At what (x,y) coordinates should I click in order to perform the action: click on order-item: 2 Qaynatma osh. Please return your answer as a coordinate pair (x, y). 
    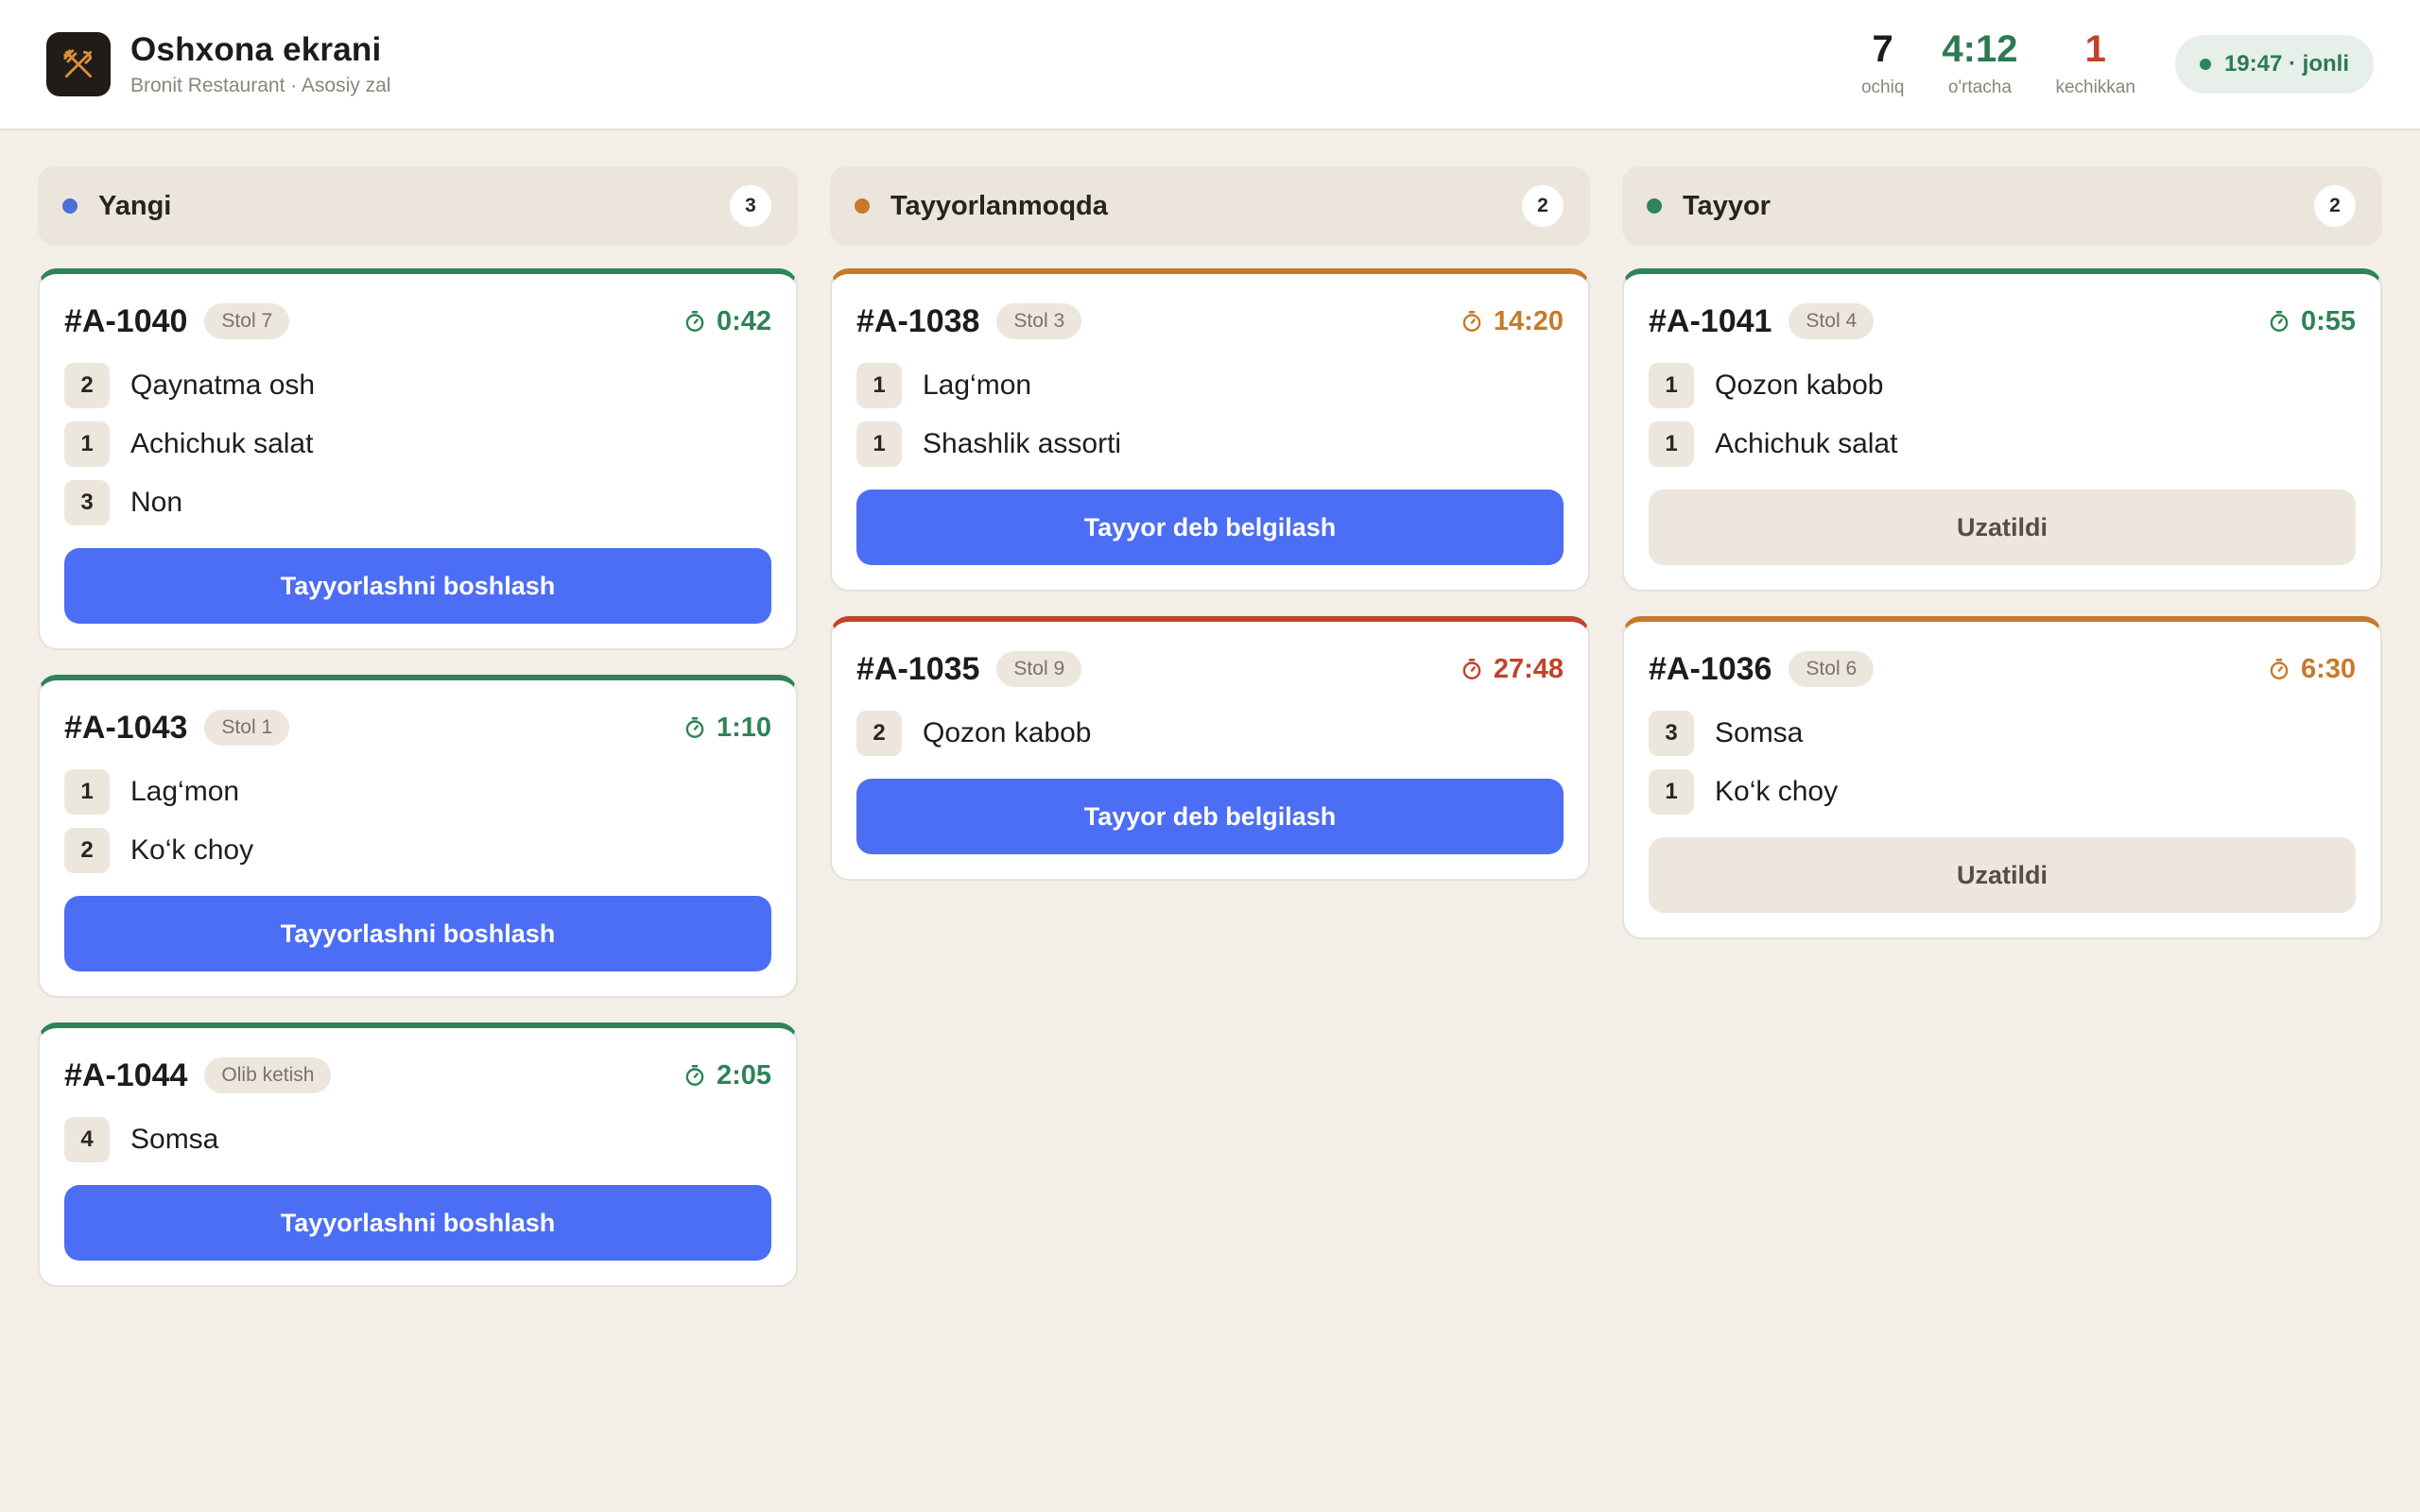
    Looking at the image, I should click on (417, 385).